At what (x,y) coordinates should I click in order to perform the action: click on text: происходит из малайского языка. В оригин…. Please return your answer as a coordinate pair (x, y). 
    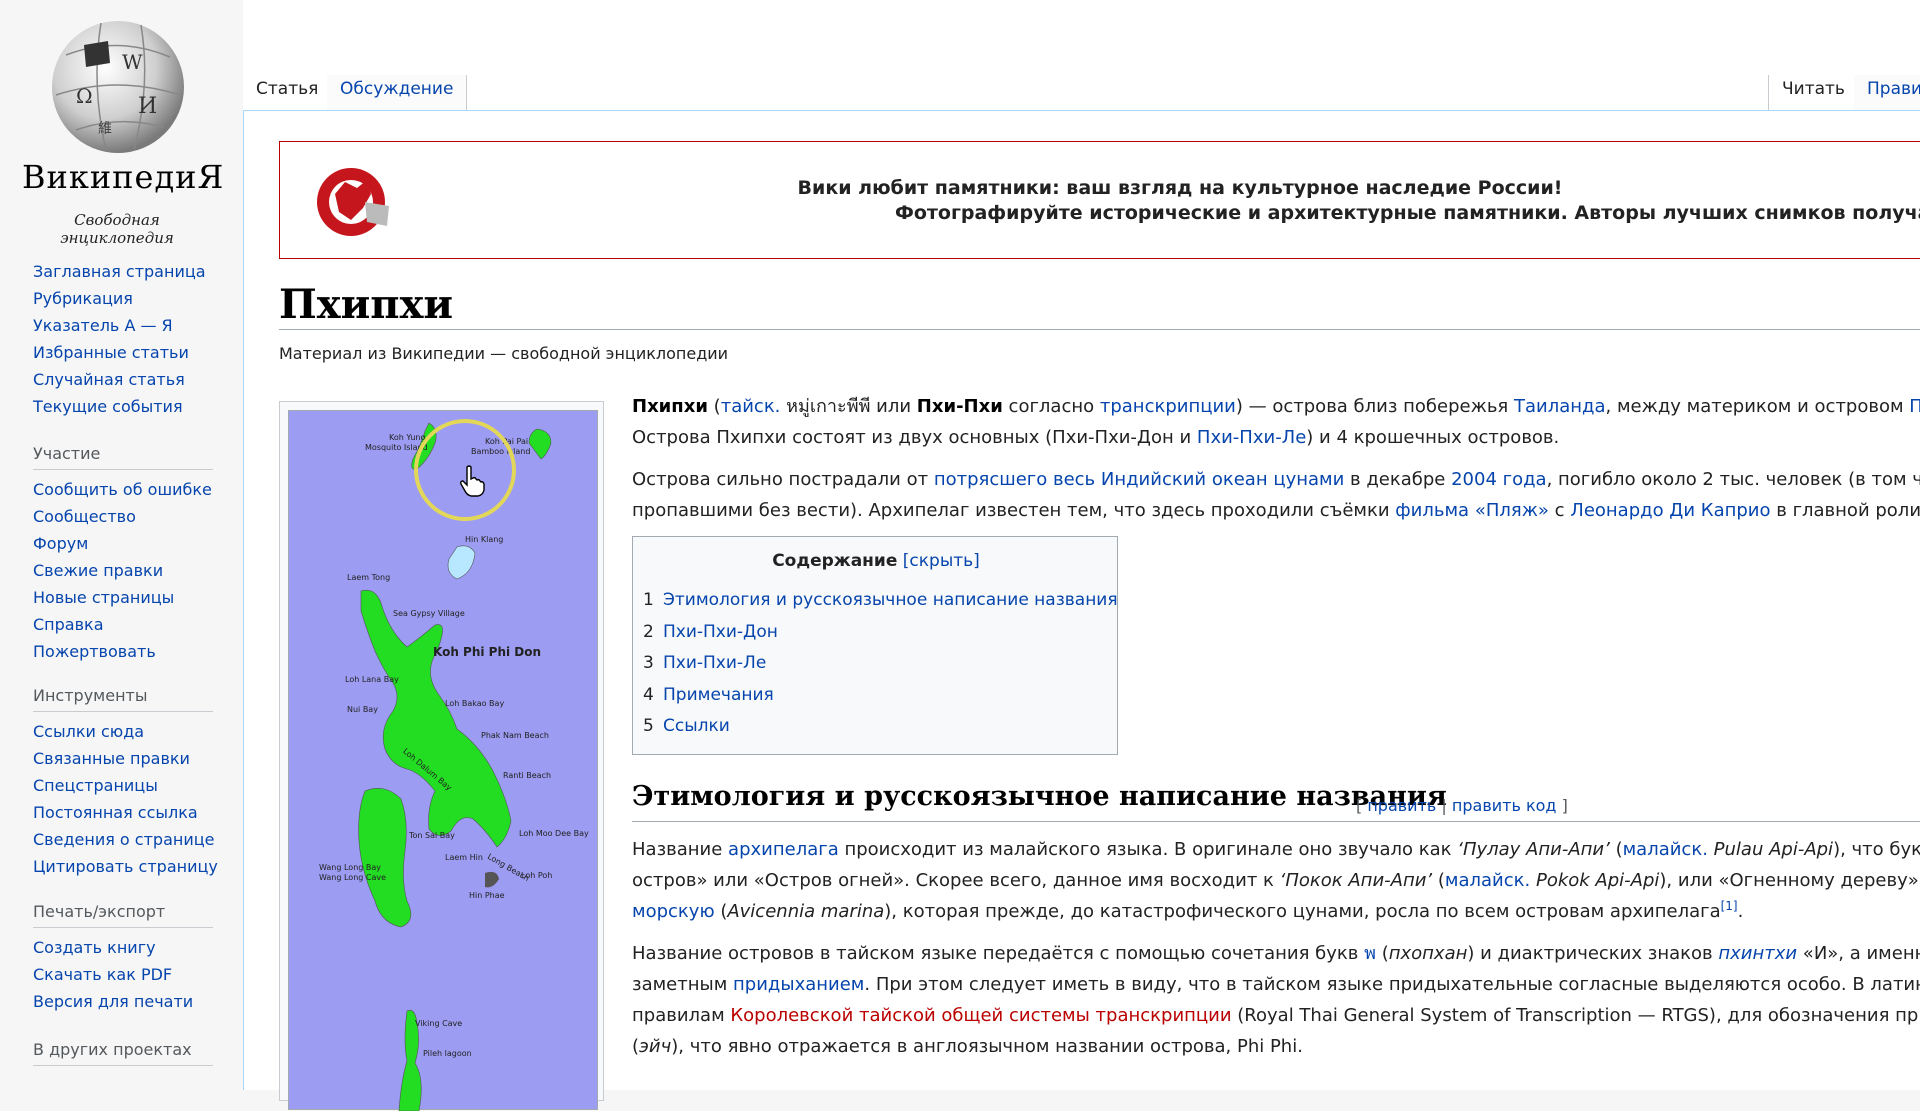
    Looking at the image, I should click on (1148, 849).